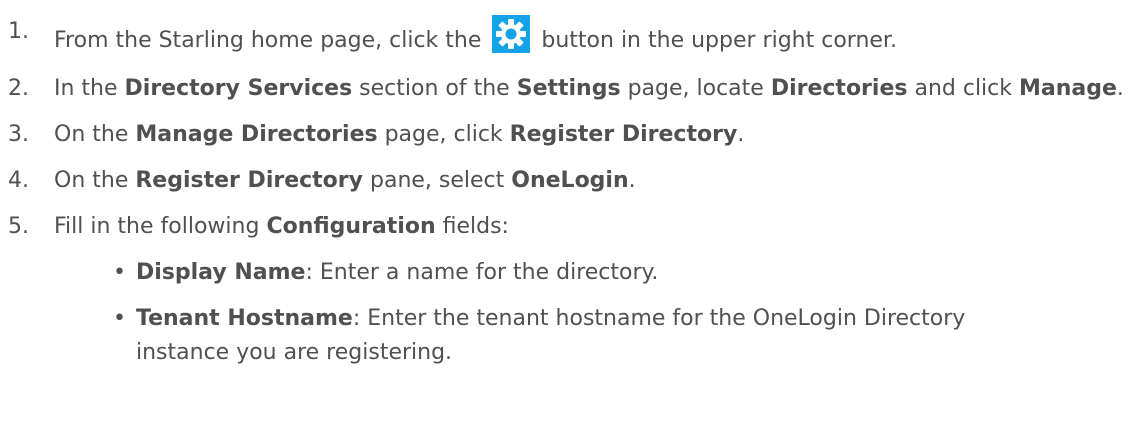  What do you see at coordinates (482, 272) in the screenshot?
I see `field-description: : Enter a name for the directory.` at bounding box center [482, 272].